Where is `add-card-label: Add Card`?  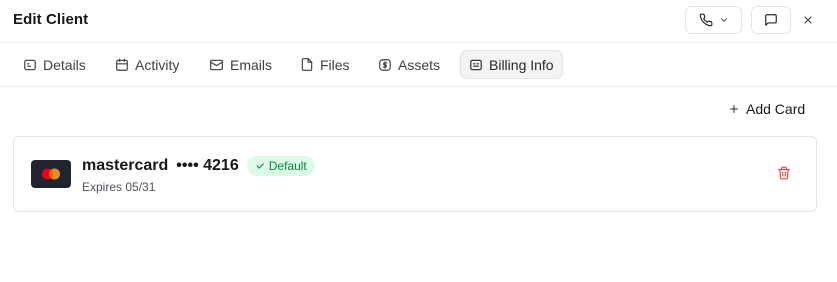
add-card-label: Add Card is located at coordinates (776, 109).